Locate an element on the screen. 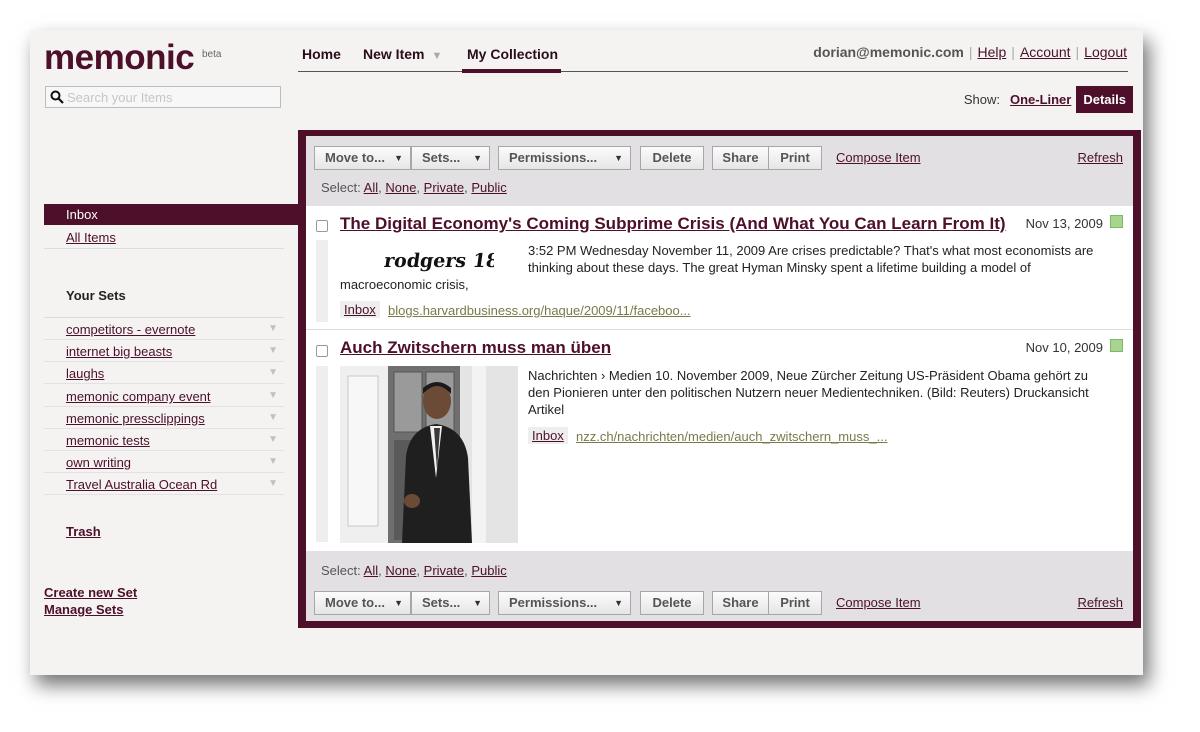  memonic-logo: memonic is located at coordinates (119, 58).